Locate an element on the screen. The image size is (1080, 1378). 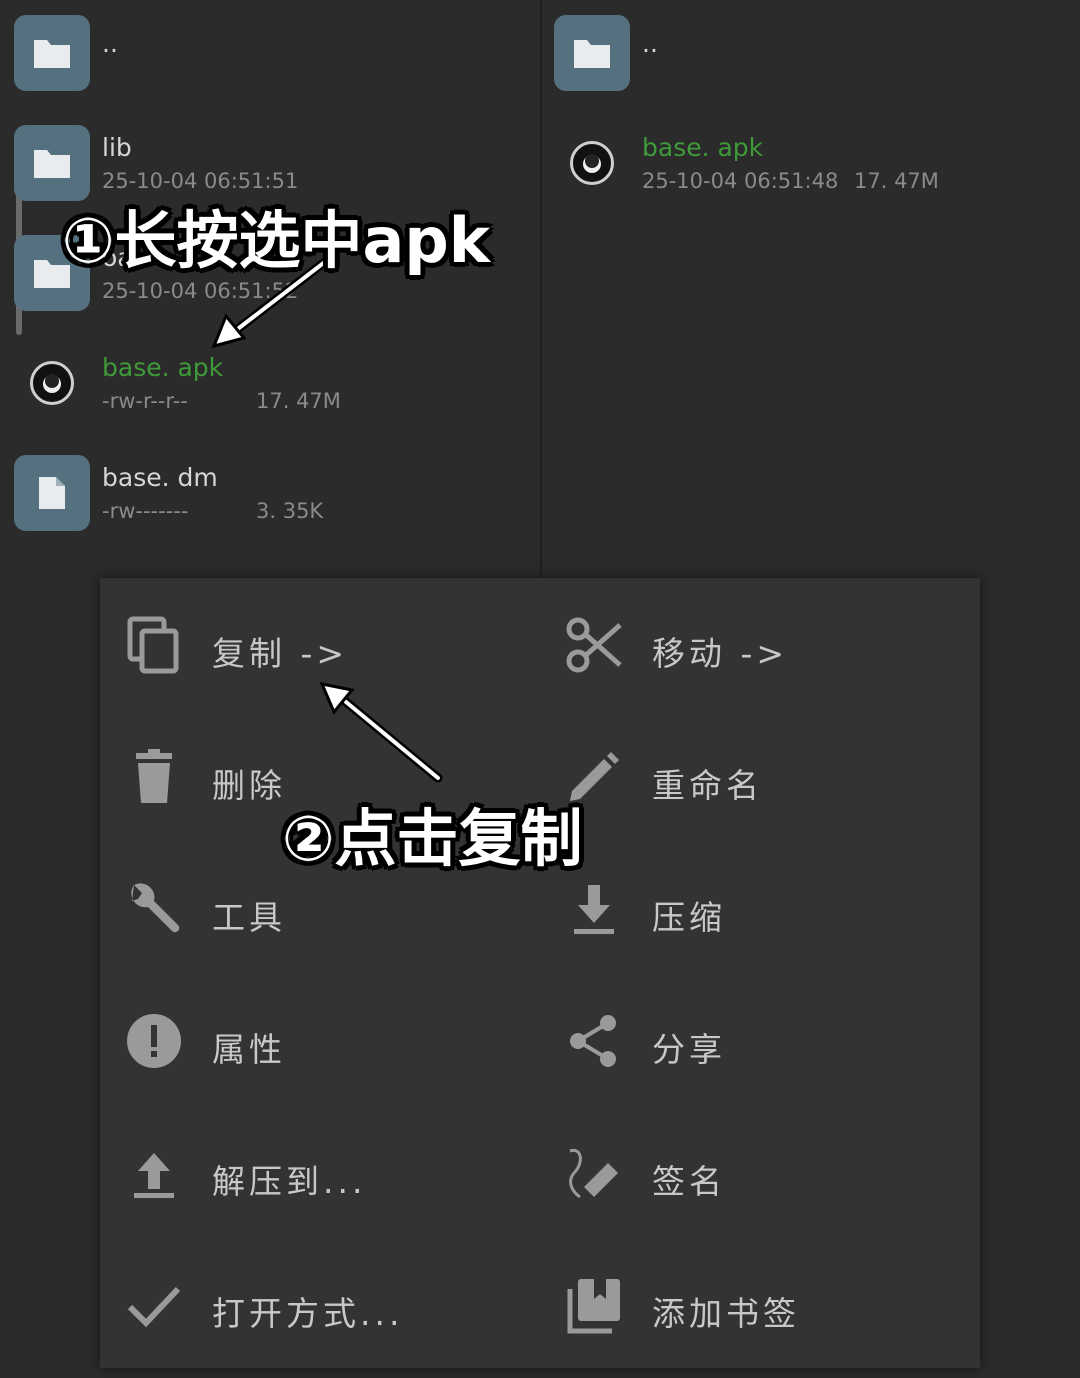
annotation-step1: ①长按选中apk is located at coordinates (276, 240).